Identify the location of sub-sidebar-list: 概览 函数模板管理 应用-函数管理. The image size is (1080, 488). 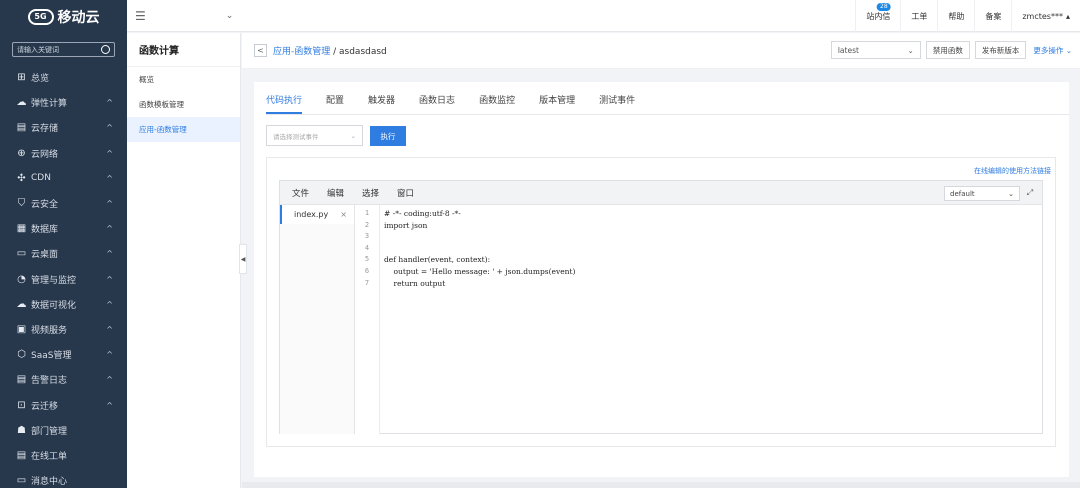
(183, 104).